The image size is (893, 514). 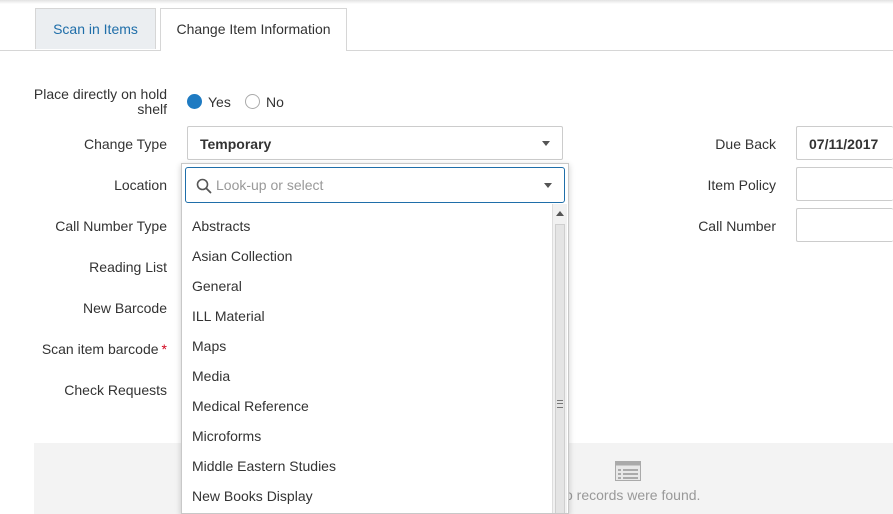 What do you see at coordinates (115, 390) in the screenshot?
I see `check-requests-label: Check Requests` at bounding box center [115, 390].